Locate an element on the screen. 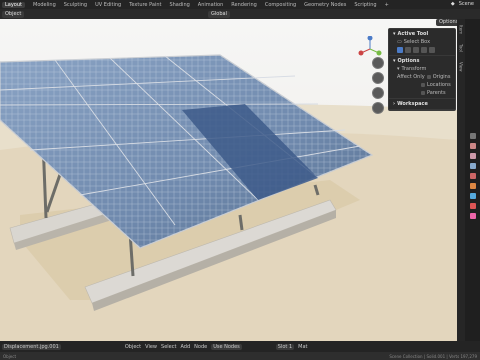  slot-dropdown: Slot 1 is located at coordinates (285, 346).